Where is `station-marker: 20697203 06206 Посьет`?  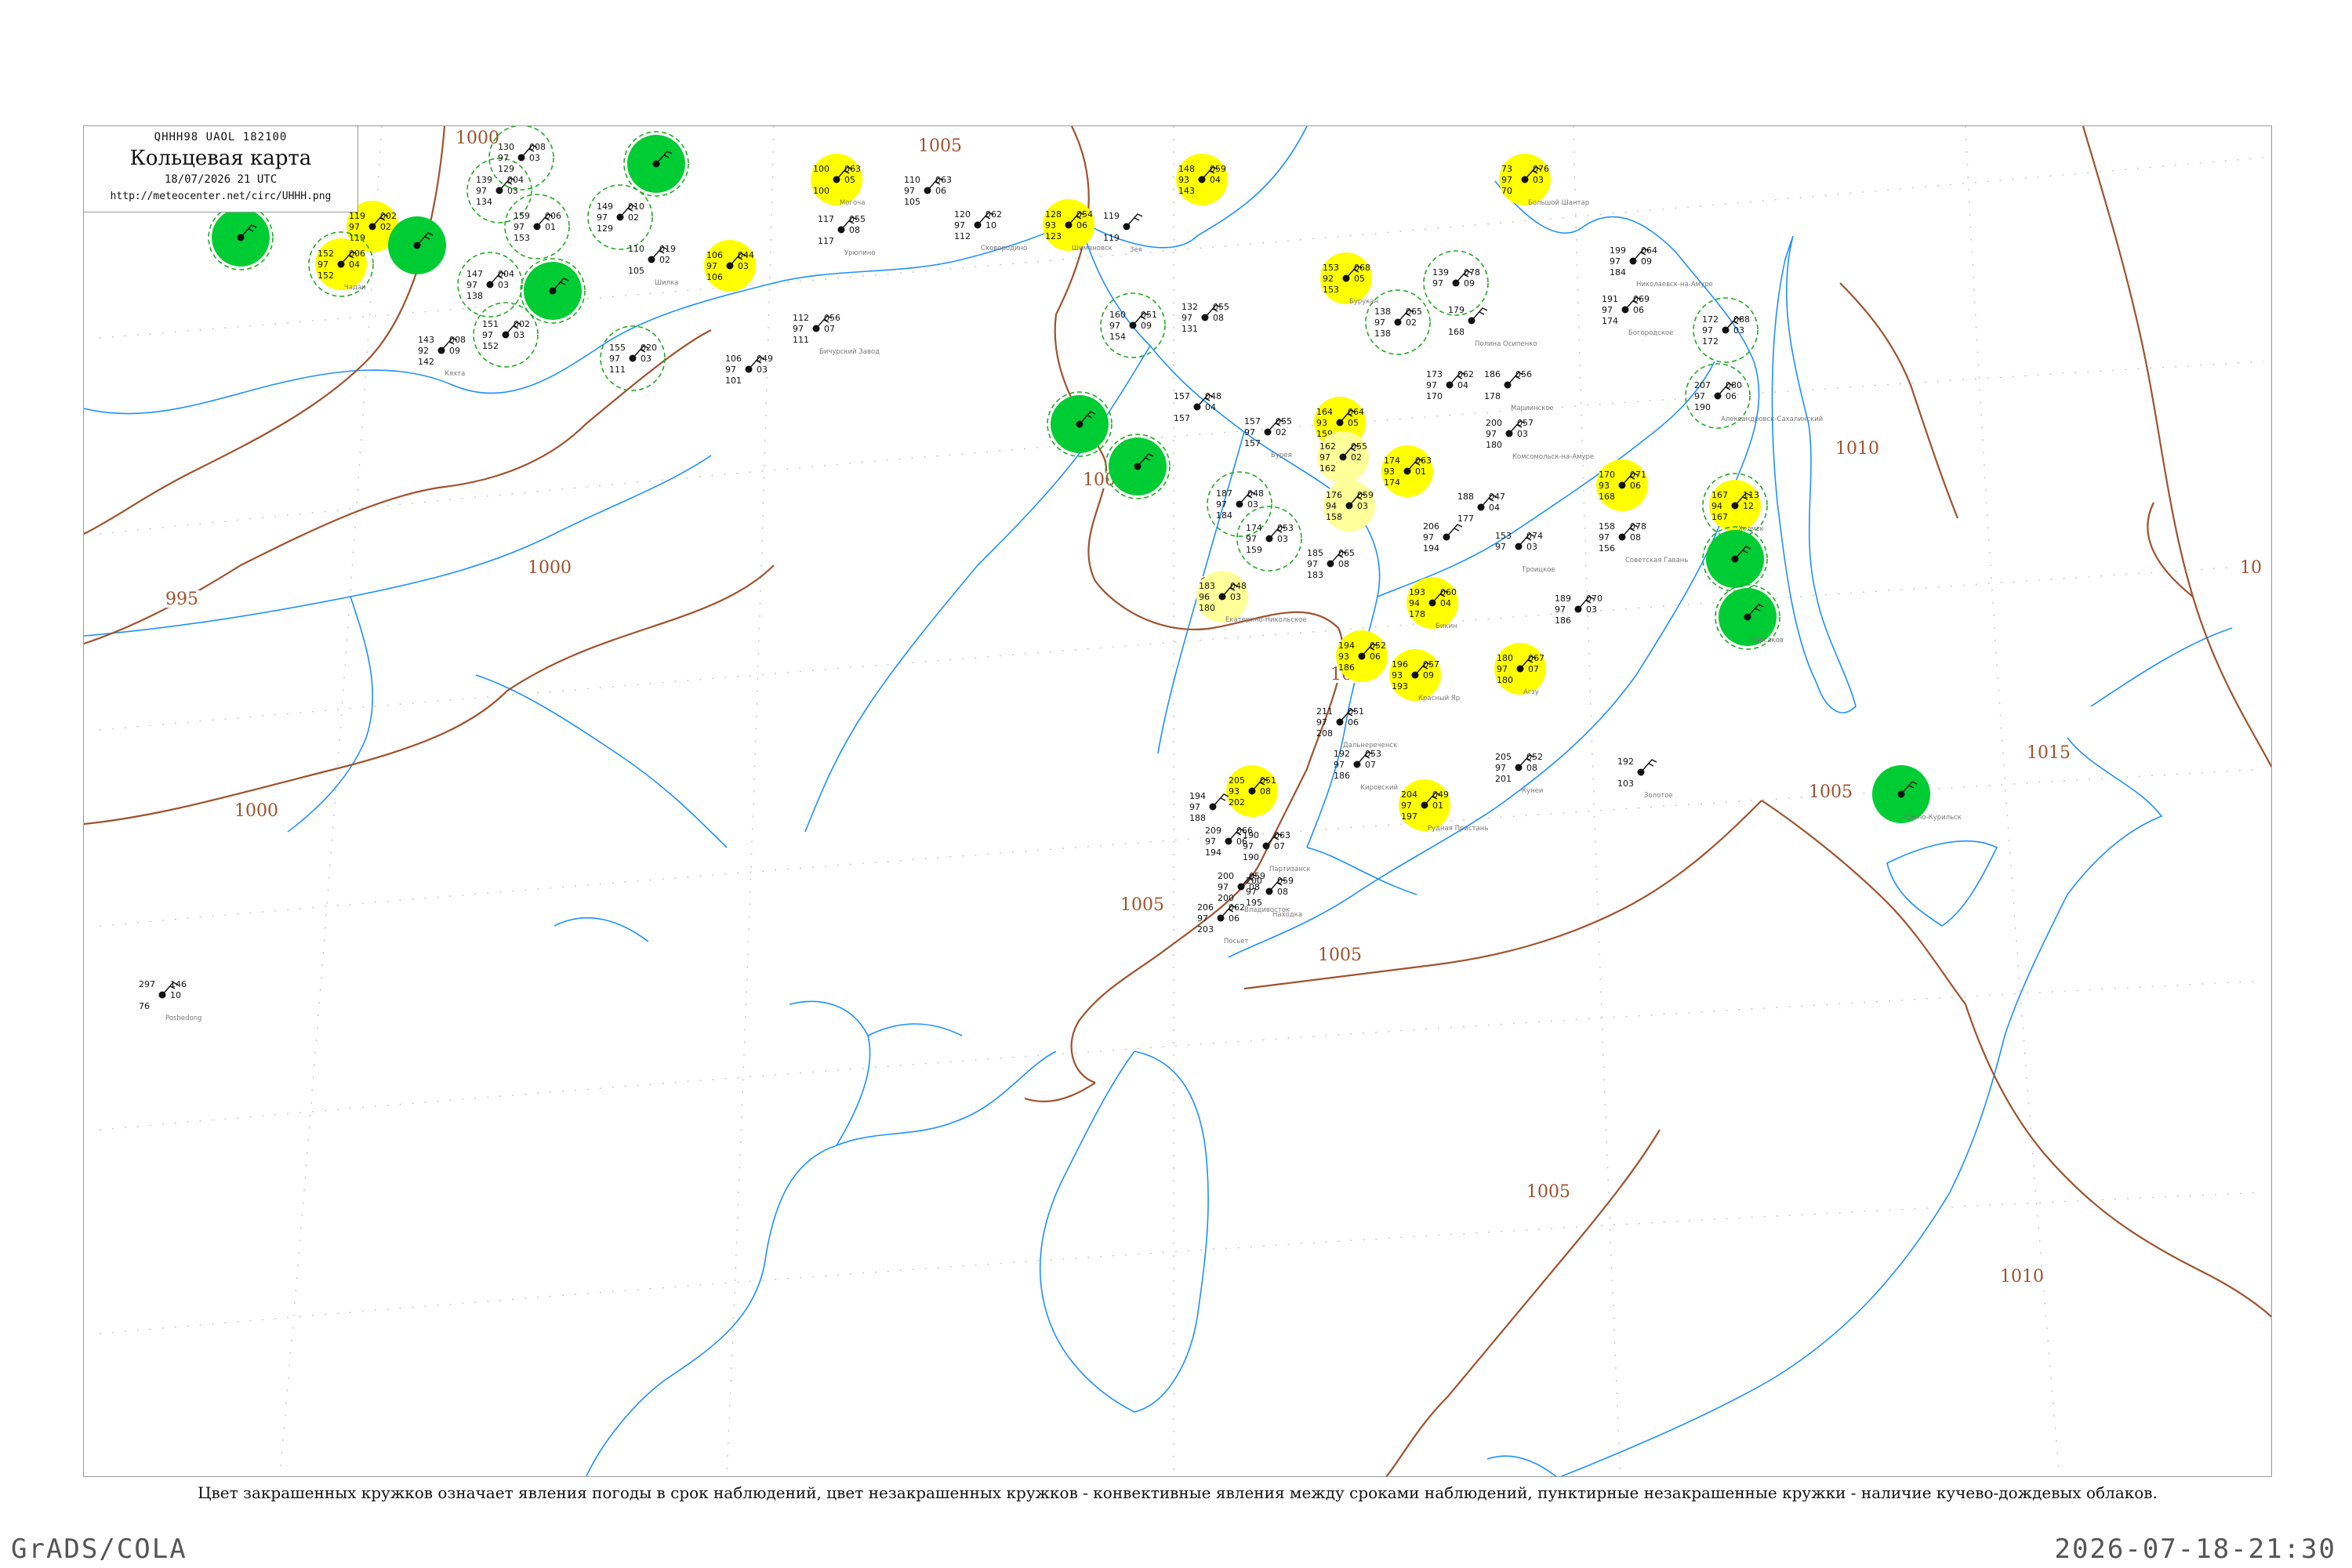
station-marker: 20697203 06206 Посьет is located at coordinates (1223, 924).